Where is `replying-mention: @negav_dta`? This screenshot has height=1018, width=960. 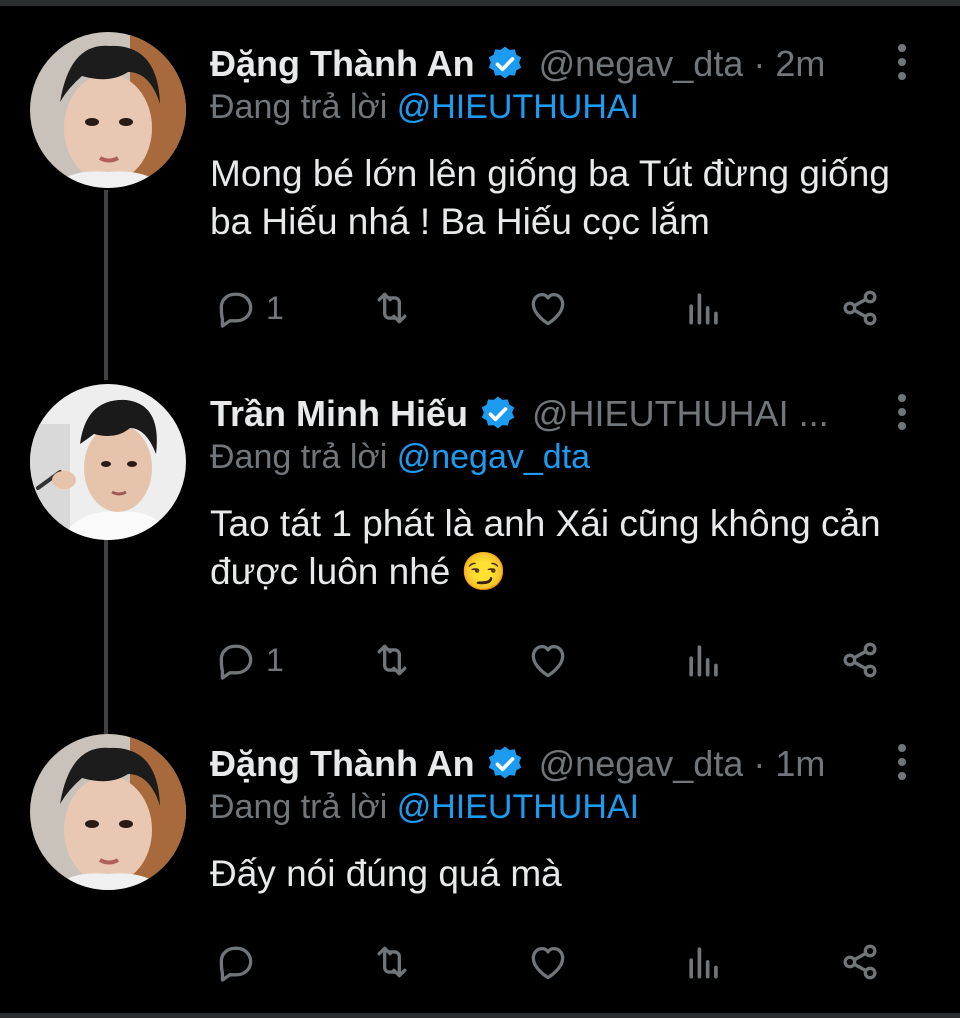
replying-mention: @negav_dta is located at coordinates (493, 457).